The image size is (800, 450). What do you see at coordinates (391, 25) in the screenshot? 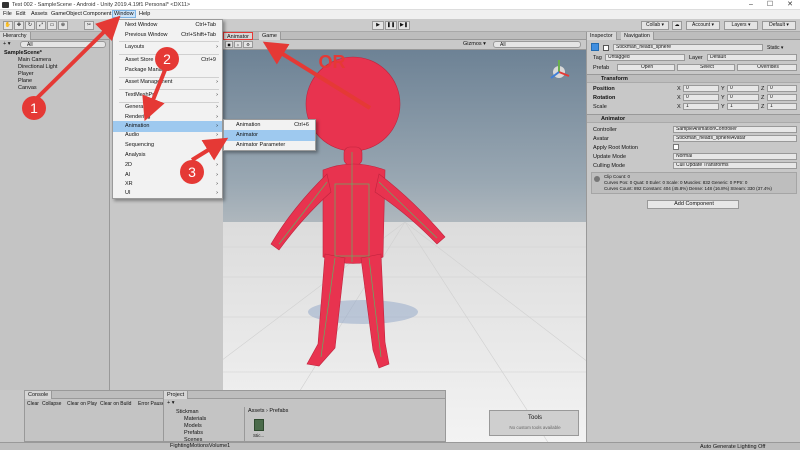
I see `pause-button: ❚❚` at bounding box center [391, 25].